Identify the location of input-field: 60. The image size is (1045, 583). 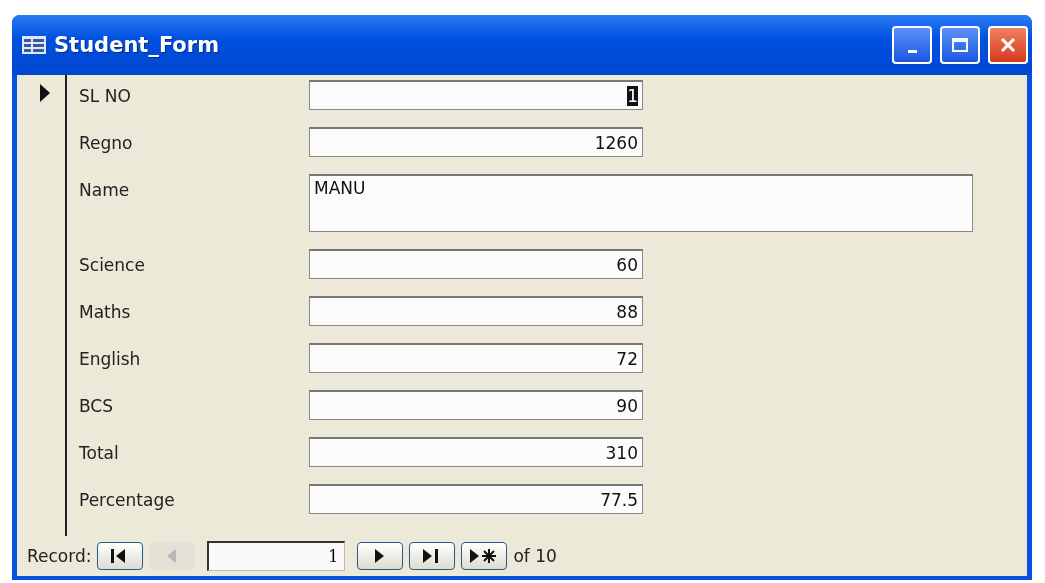
(476, 264).